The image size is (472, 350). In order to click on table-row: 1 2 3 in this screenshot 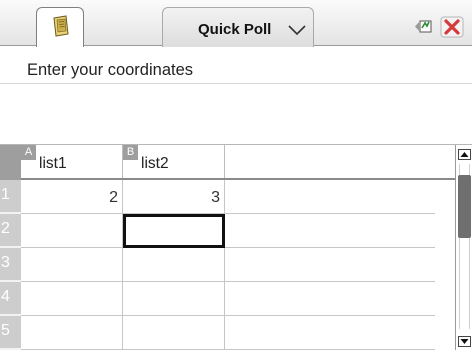, I will do `click(227, 197)`.